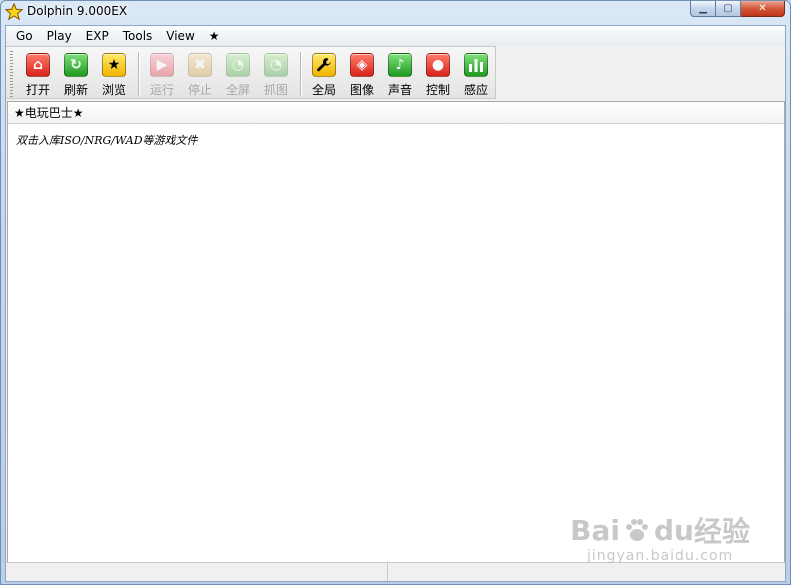 Image resolution: width=791 pixels, height=585 pixels. I want to click on open-button: ⌂ 打开, so click(38, 73).